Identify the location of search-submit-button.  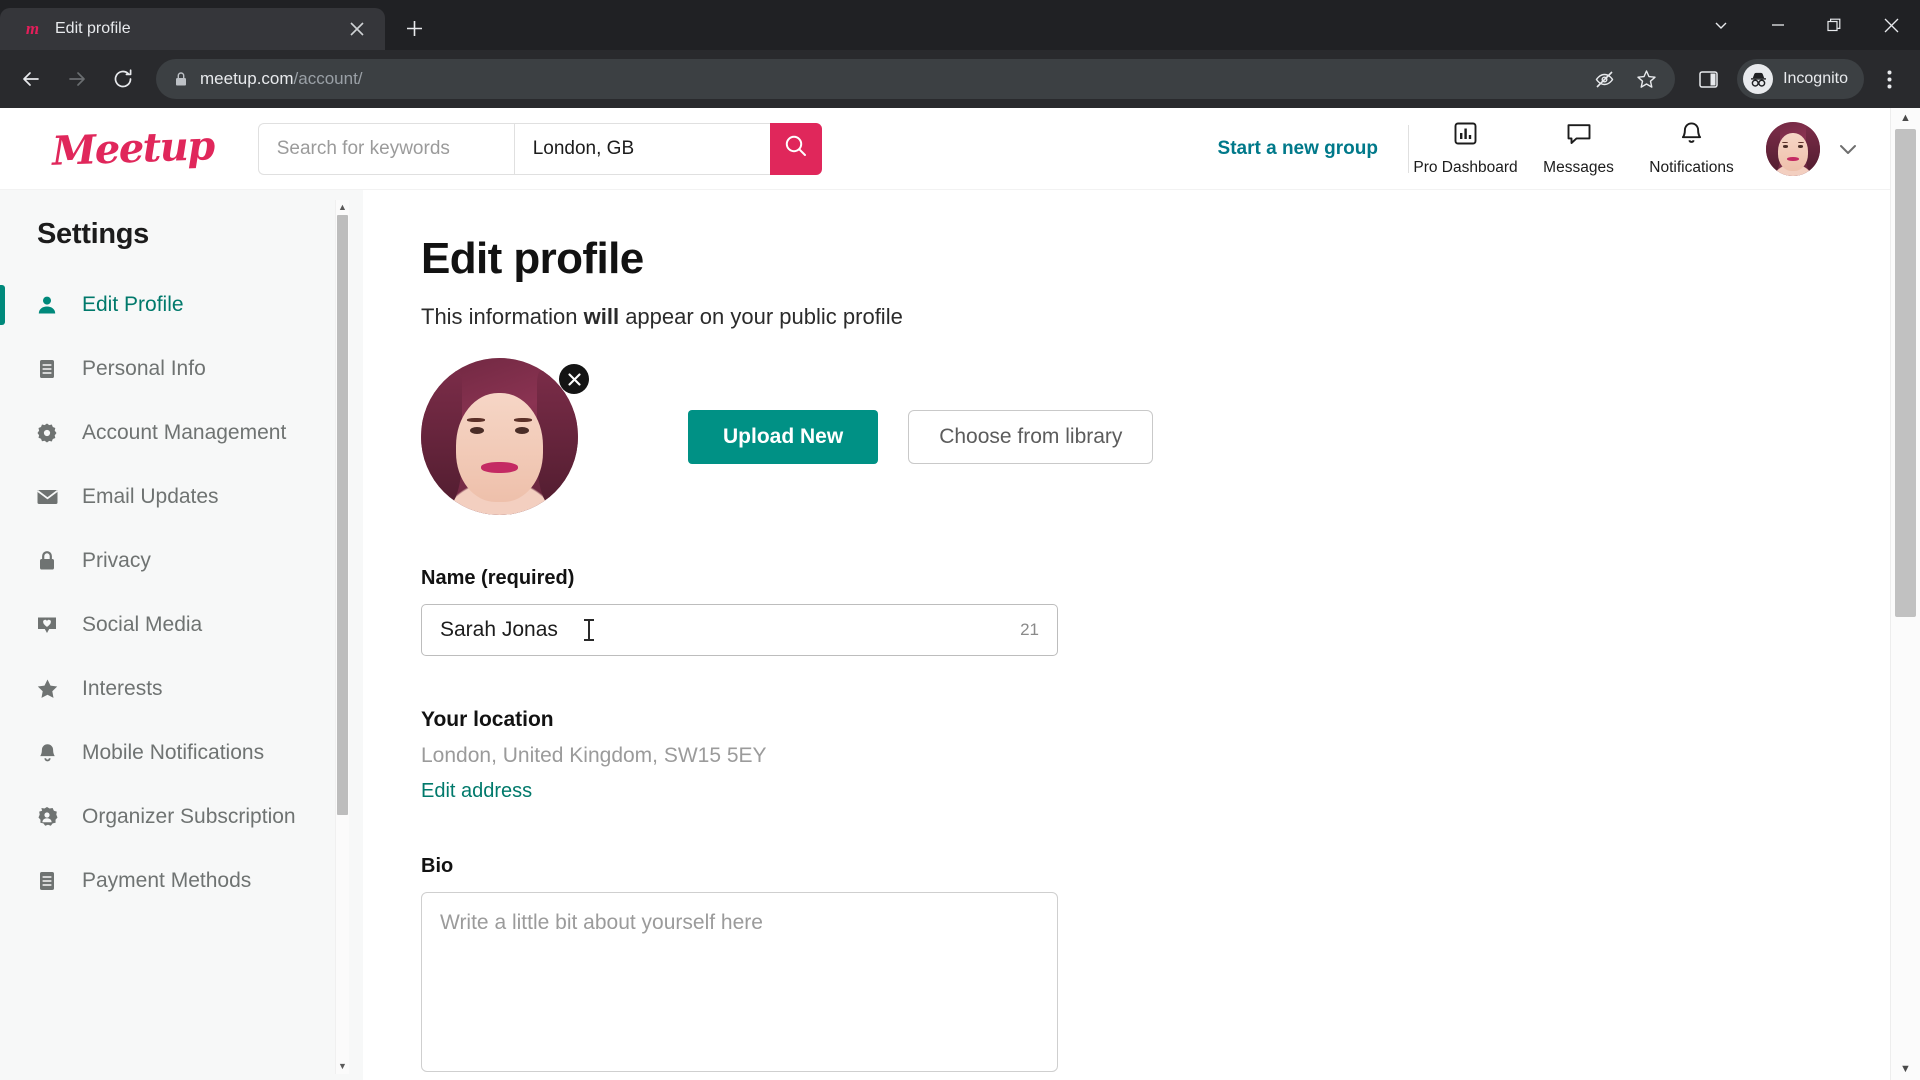
(795, 148).